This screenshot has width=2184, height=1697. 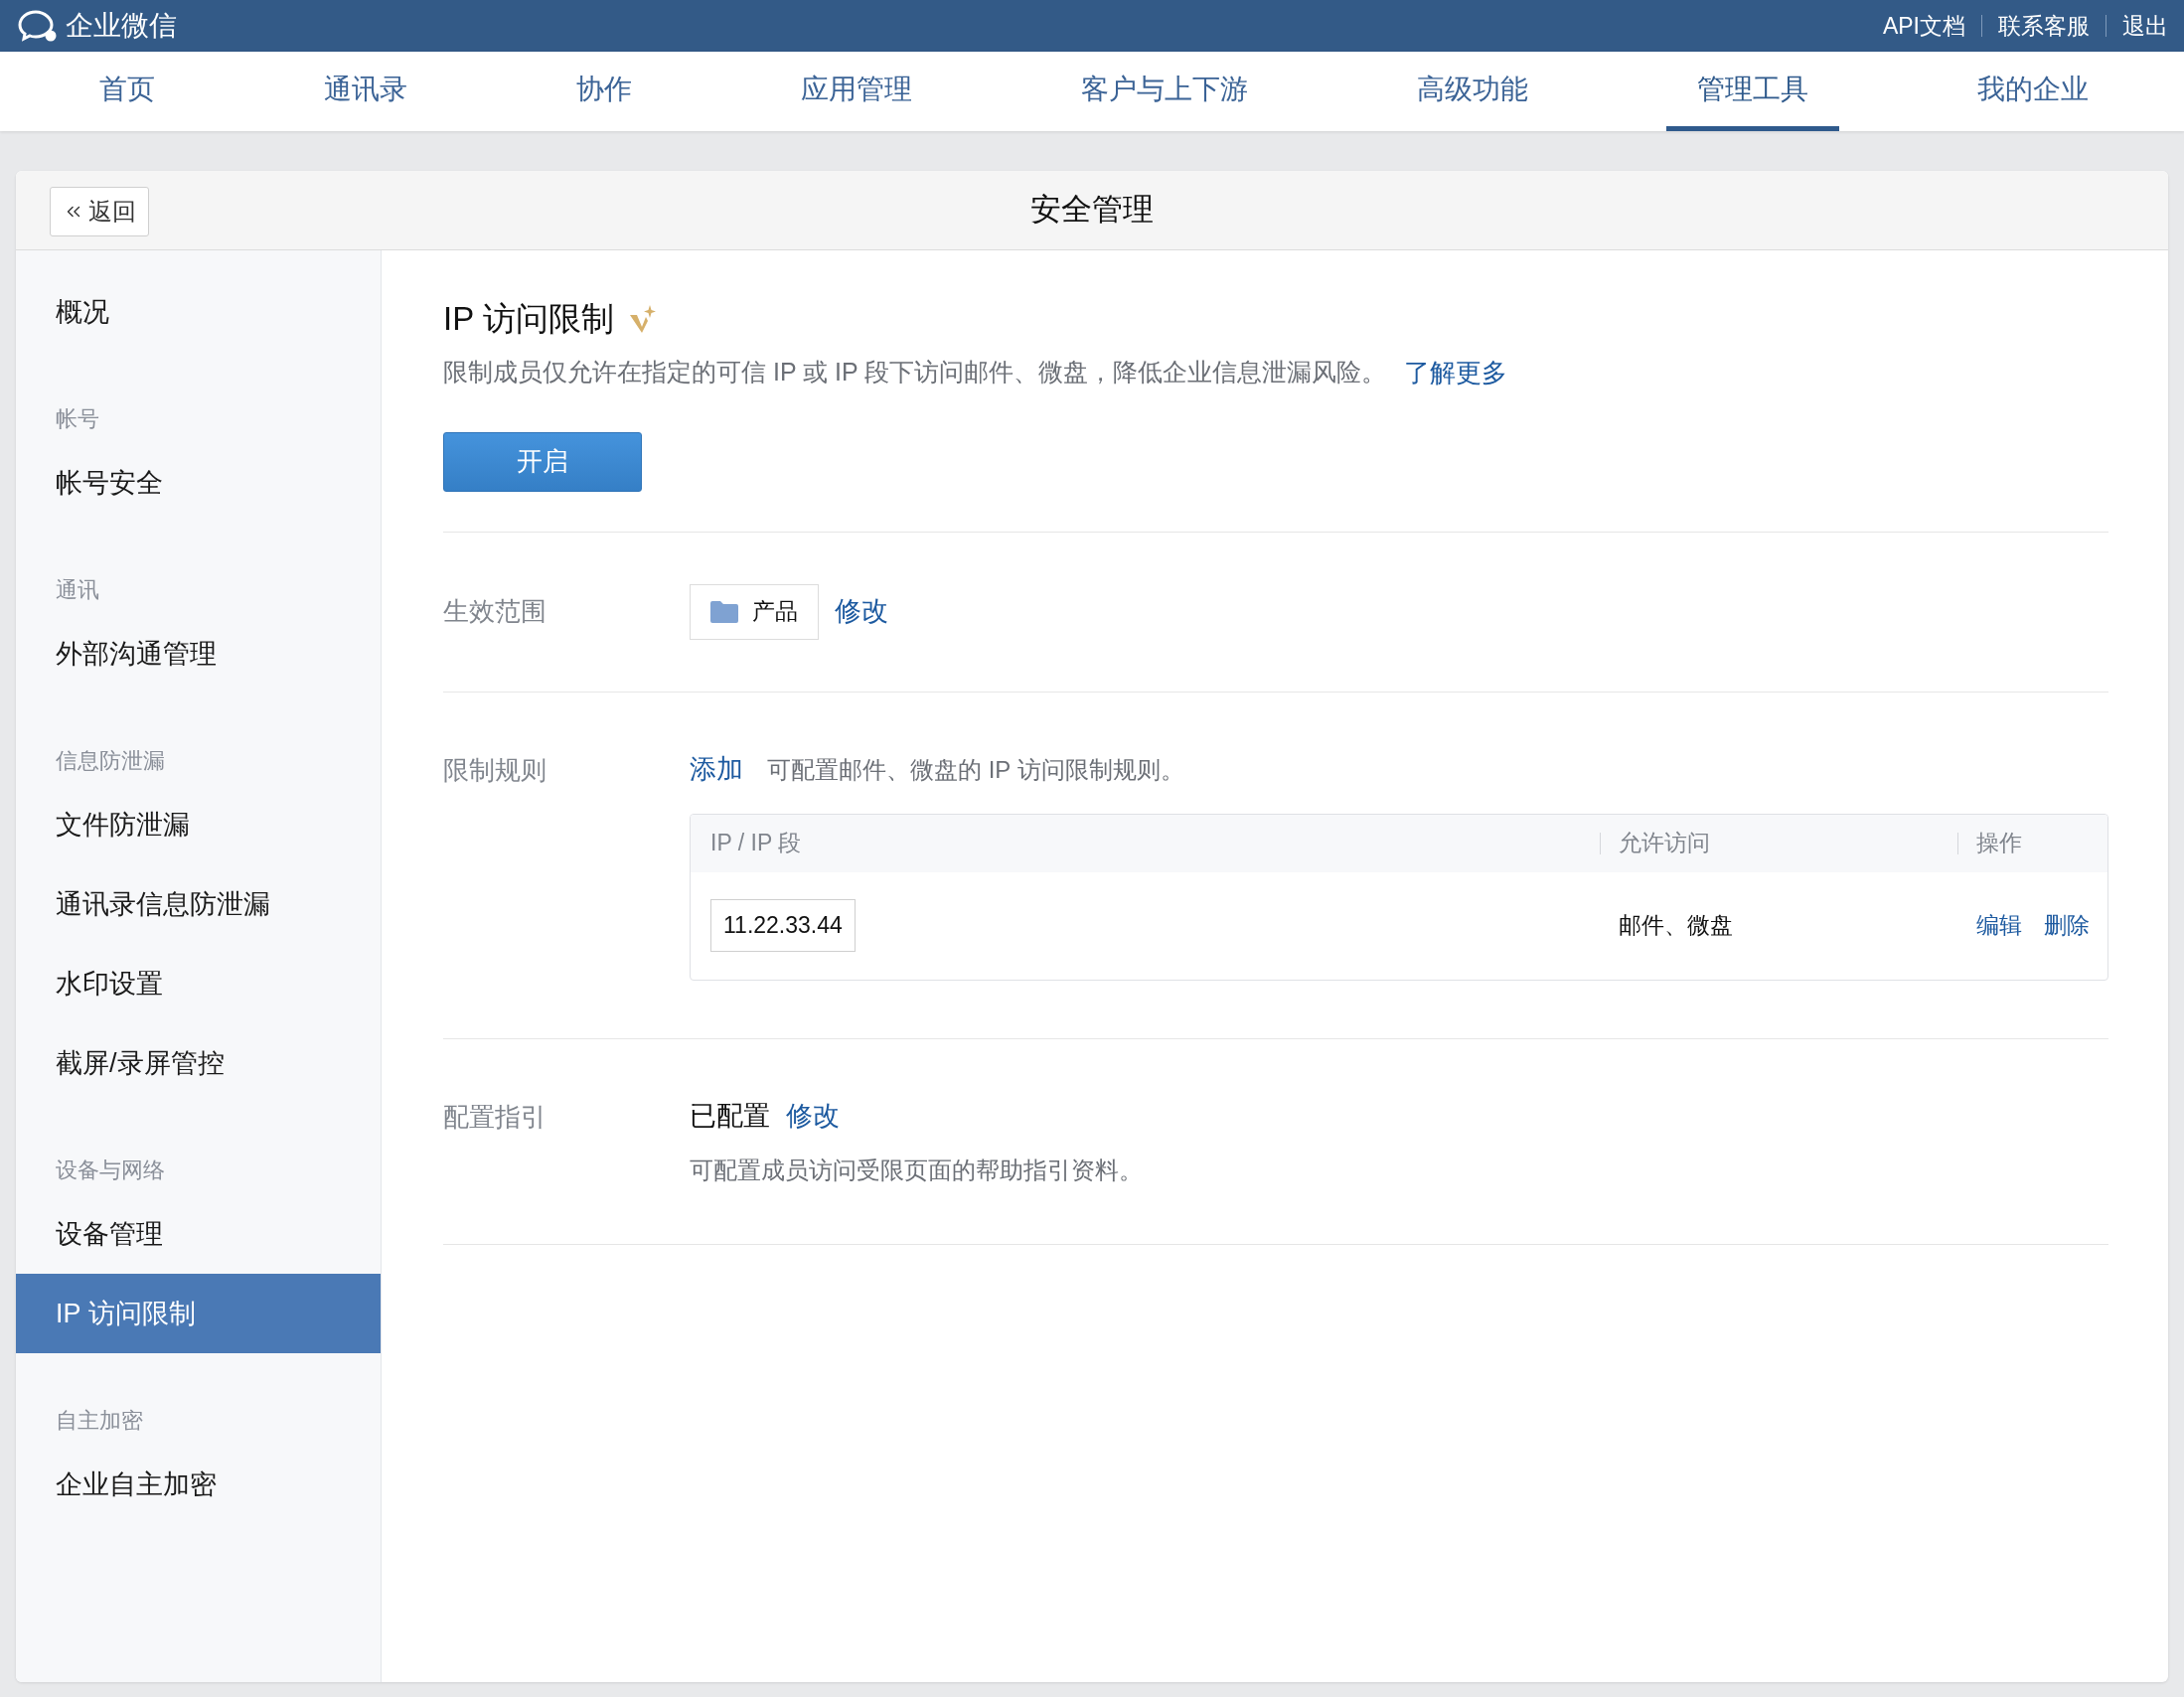 What do you see at coordinates (110, 1170) in the screenshot?
I see `sidebar-heading: 设备与网络` at bounding box center [110, 1170].